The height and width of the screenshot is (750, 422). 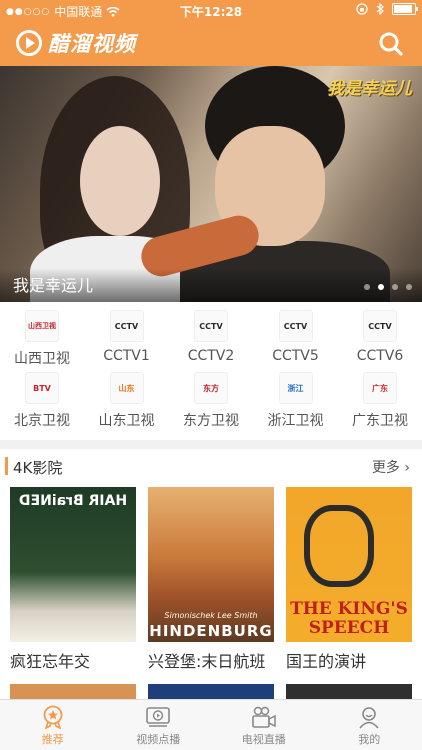 What do you see at coordinates (52, 739) in the screenshot?
I see `tab-label: 推荐` at bounding box center [52, 739].